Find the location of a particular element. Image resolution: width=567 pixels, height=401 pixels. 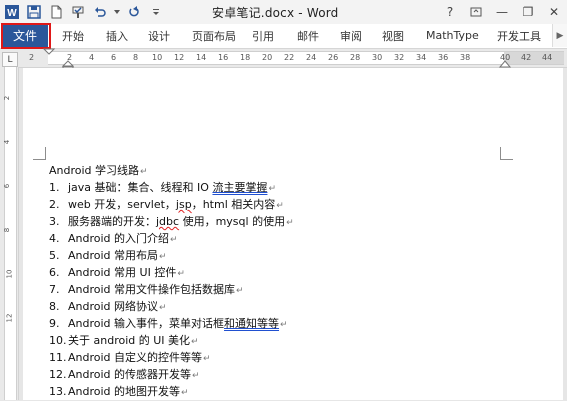

customize-toolbar-icon is located at coordinates (156, 12).